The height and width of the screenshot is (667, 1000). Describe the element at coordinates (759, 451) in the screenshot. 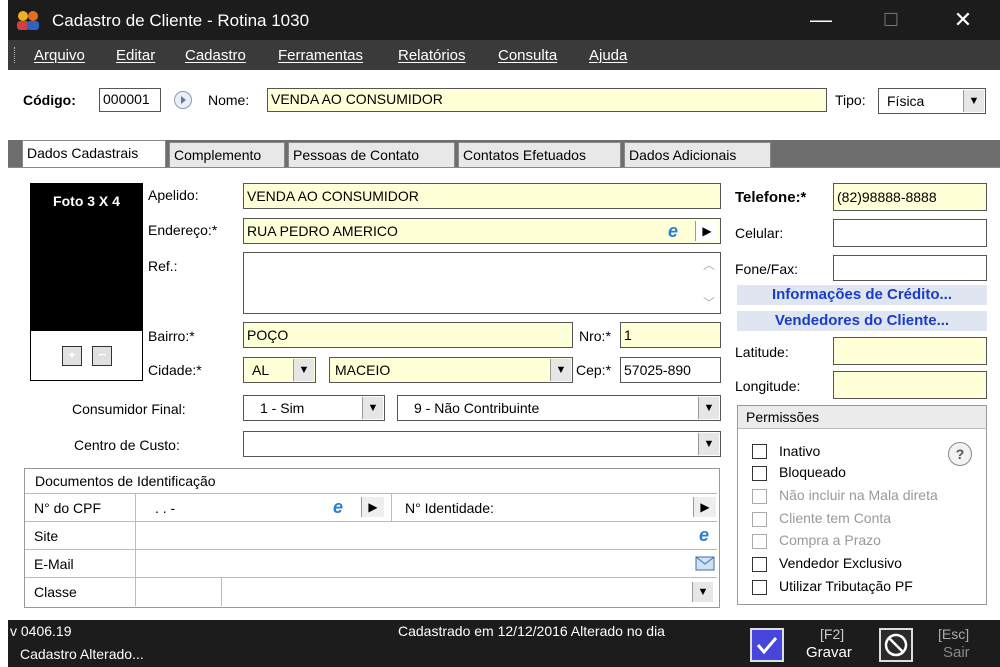

I see `inativo-checkbox` at that location.